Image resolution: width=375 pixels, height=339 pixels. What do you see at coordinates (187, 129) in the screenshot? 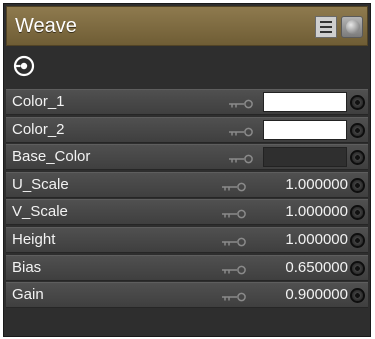
I see `property-row: Color_2` at bounding box center [187, 129].